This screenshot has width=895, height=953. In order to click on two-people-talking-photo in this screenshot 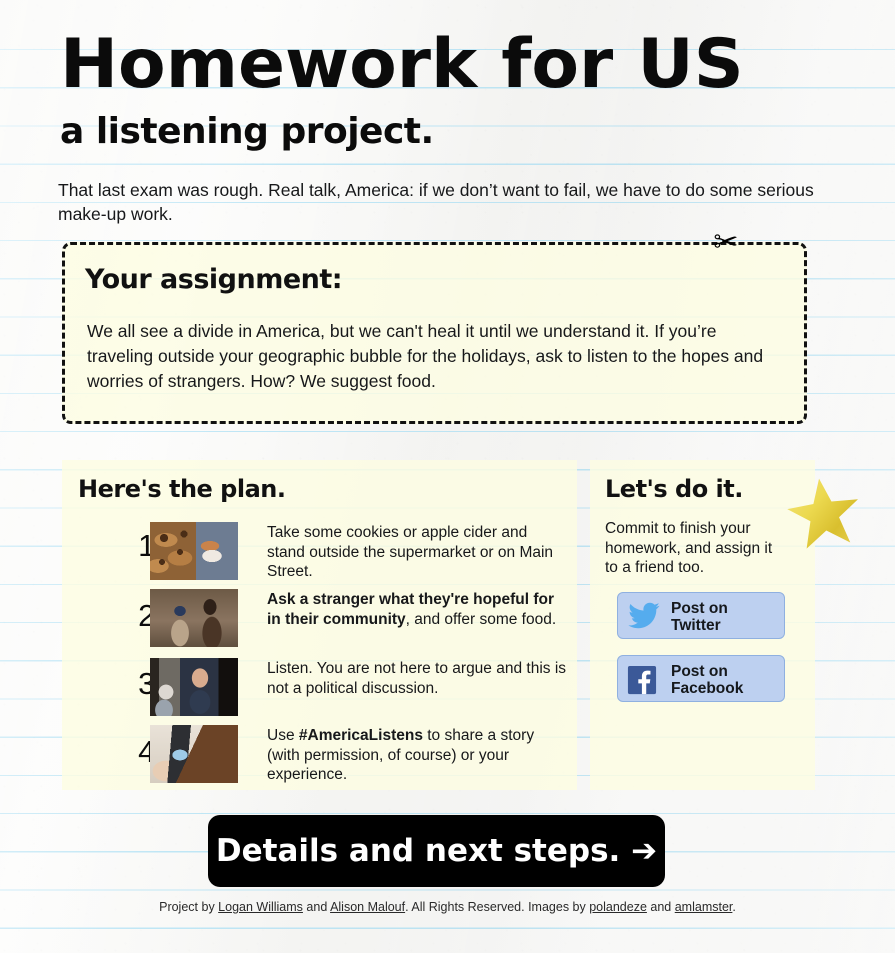, I will do `click(194, 618)`.